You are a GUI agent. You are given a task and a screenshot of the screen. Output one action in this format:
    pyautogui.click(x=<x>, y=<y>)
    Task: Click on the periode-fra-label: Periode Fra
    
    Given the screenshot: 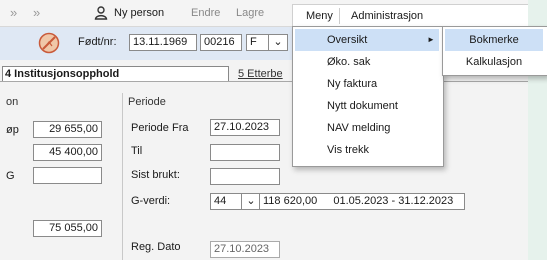 What is the action you would take?
    pyautogui.click(x=160, y=128)
    